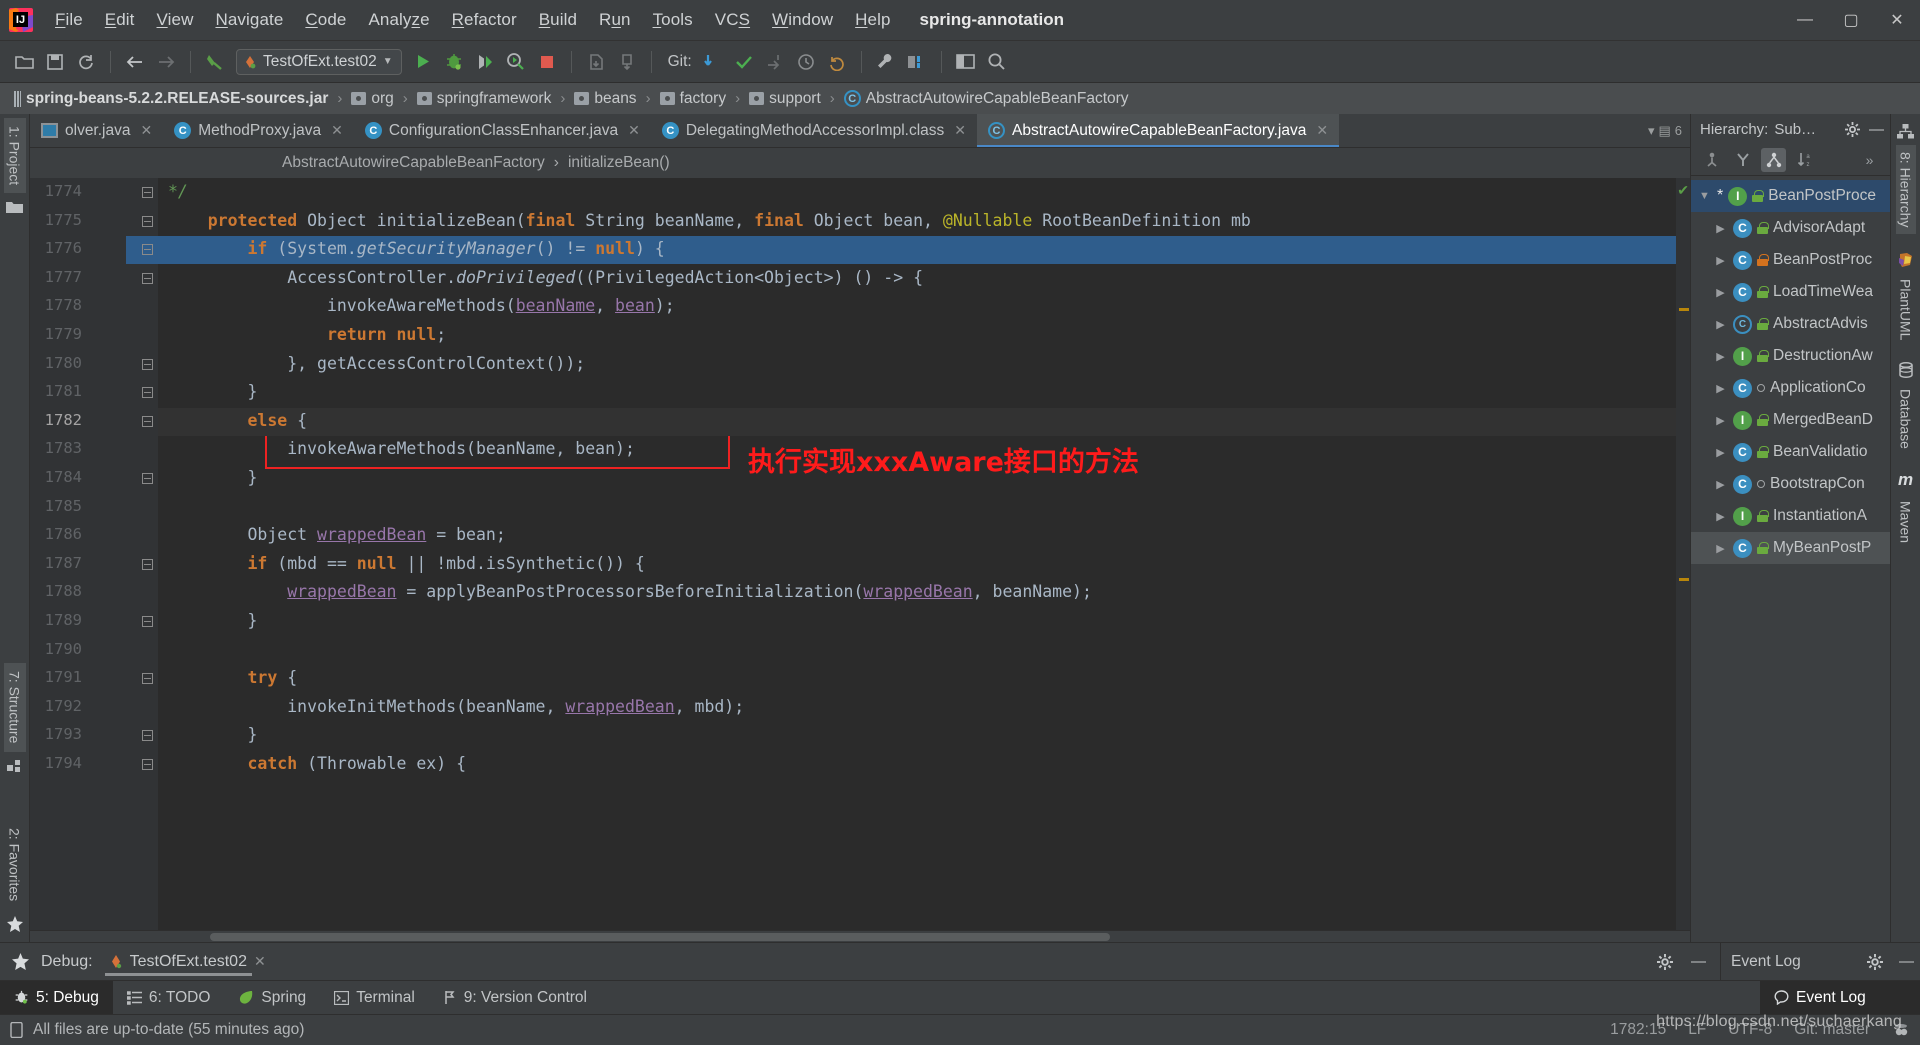 The height and width of the screenshot is (1045, 1920). Describe the element at coordinates (1698, 961) in the screenshot. I see `debug-minimize-button: —` at that location.